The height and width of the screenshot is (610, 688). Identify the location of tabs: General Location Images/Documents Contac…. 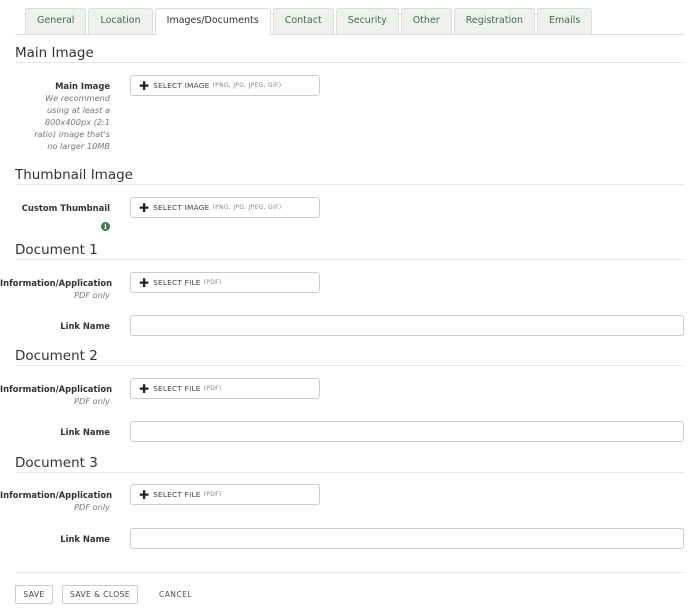
(309, 21).